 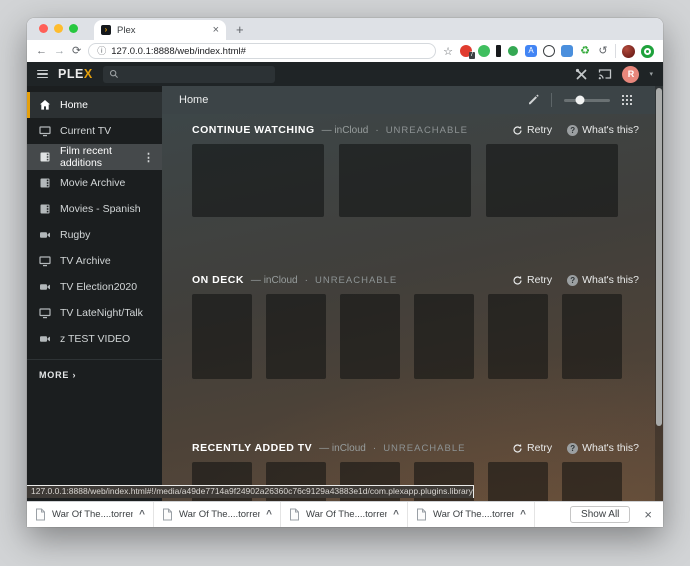 What do you see at coordinates (218, 280) in the screenshot?
I see `section-title: ON DECK` at bounding box center [218, 280].